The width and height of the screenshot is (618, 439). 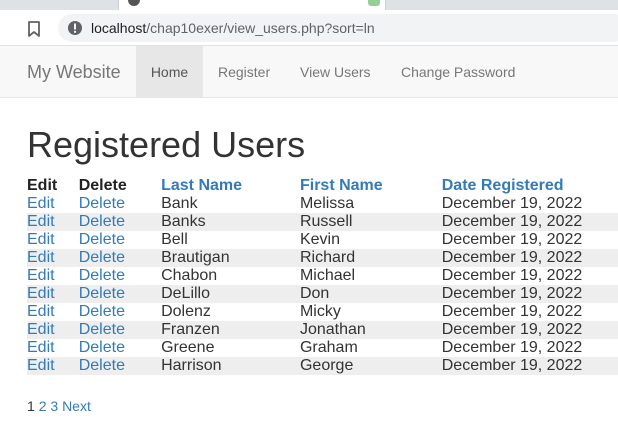 I want to click on url-path: /chap10exer/view_users.php?sort=ln, so click(x=260, y=28).